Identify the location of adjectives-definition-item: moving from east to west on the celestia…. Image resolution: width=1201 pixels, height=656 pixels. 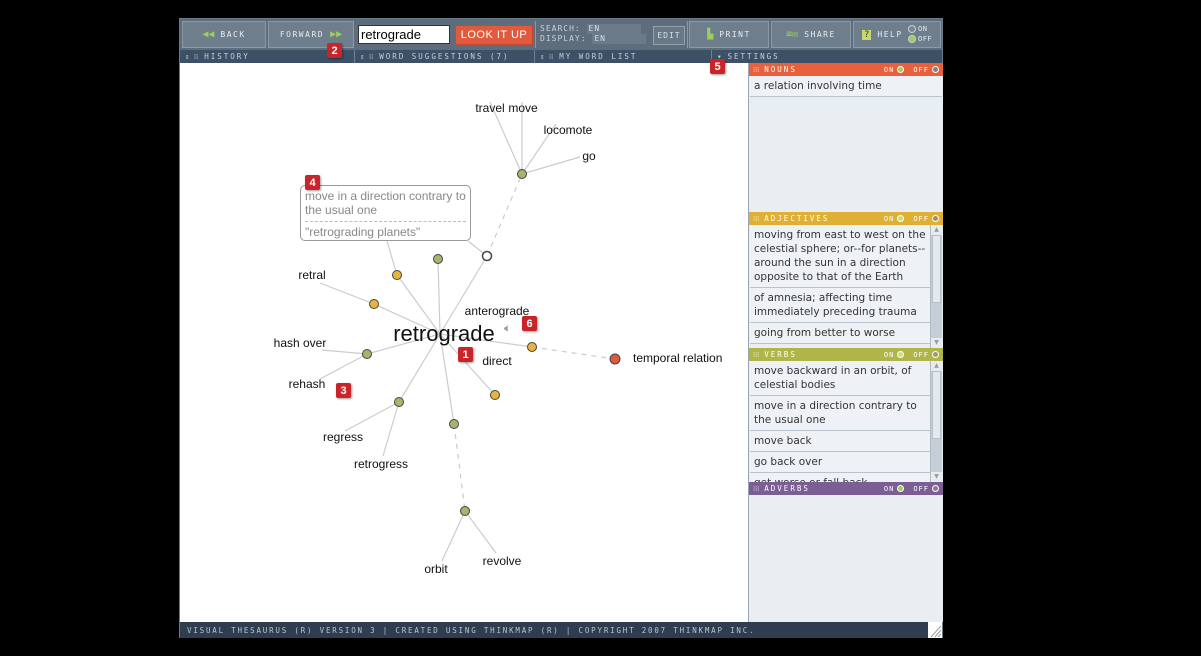
(840, 256).